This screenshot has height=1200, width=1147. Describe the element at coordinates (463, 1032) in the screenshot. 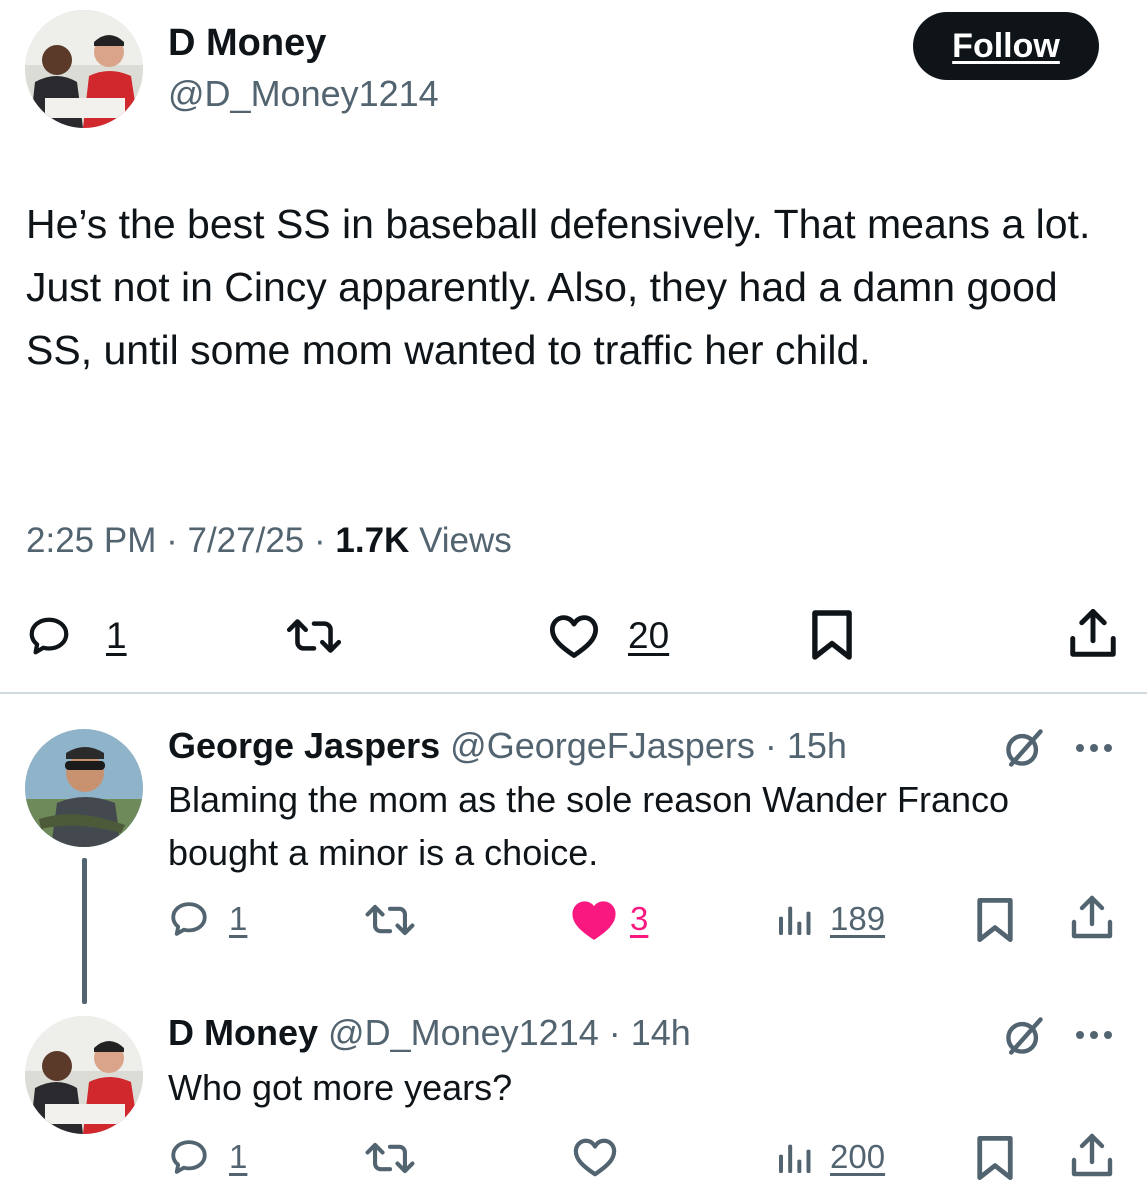

I see `reply-author-handle: @D_Money1214` at that location.